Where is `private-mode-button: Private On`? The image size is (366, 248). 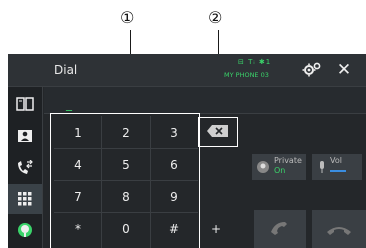 private-mode-button: Private On is located at coordinates (279, 167).